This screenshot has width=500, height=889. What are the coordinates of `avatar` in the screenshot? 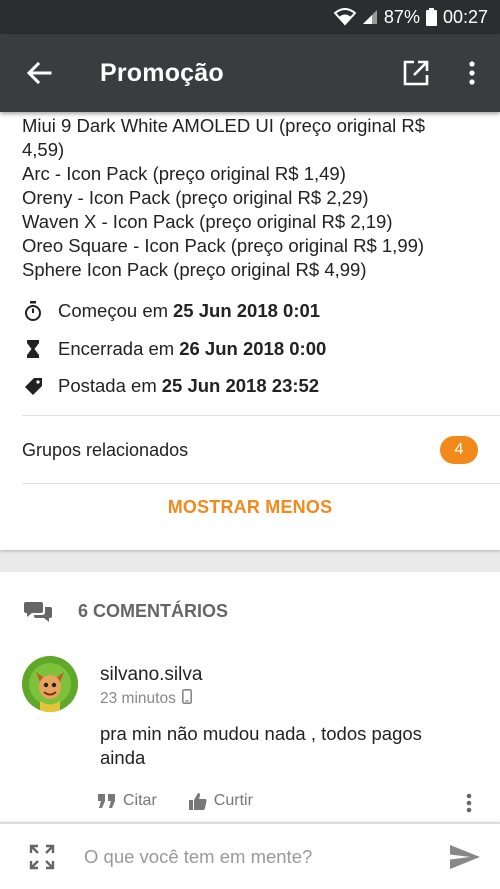 It's located at (50, 684).